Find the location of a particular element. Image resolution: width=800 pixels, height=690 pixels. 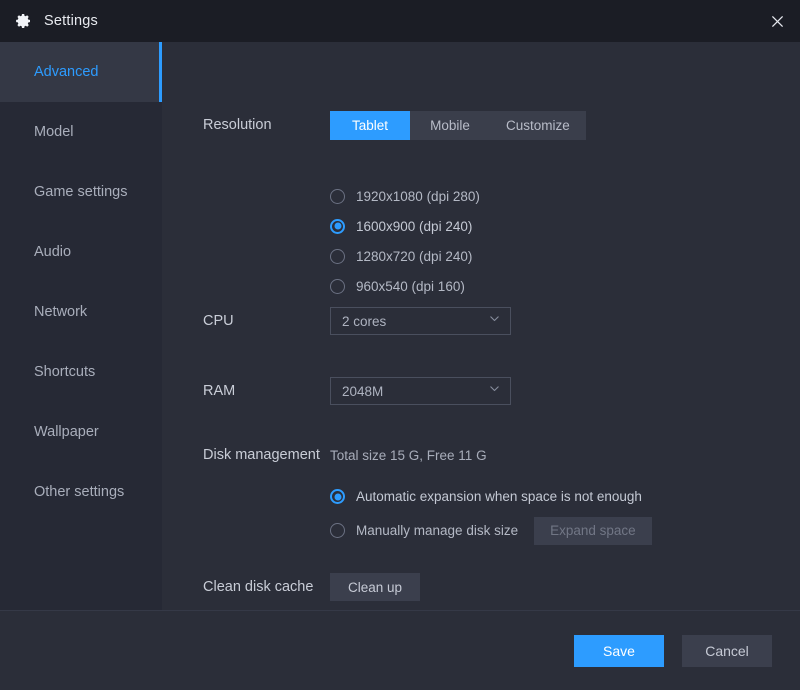

resolution-option-label: 1600x900 (dpi 240) is located at coordinates (414, 226).